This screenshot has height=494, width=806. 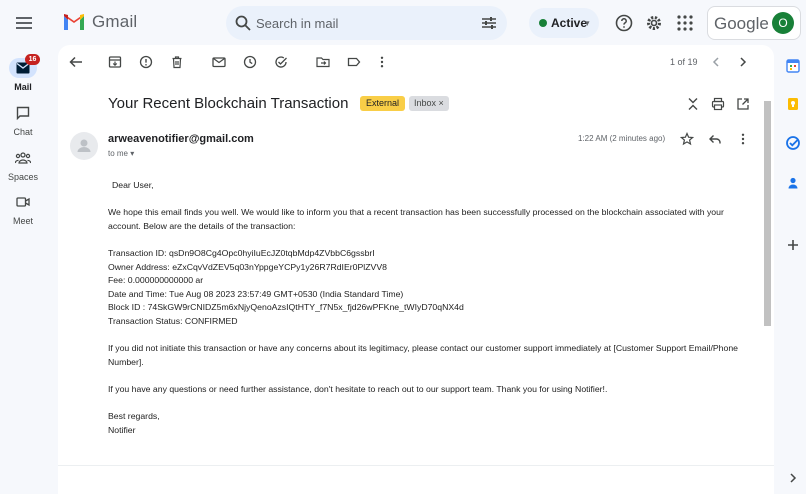 What do you see at coordinates (281, 62) in the screenshot?
I see `add-to-tasks-icon` at bounding box center [281, 62].